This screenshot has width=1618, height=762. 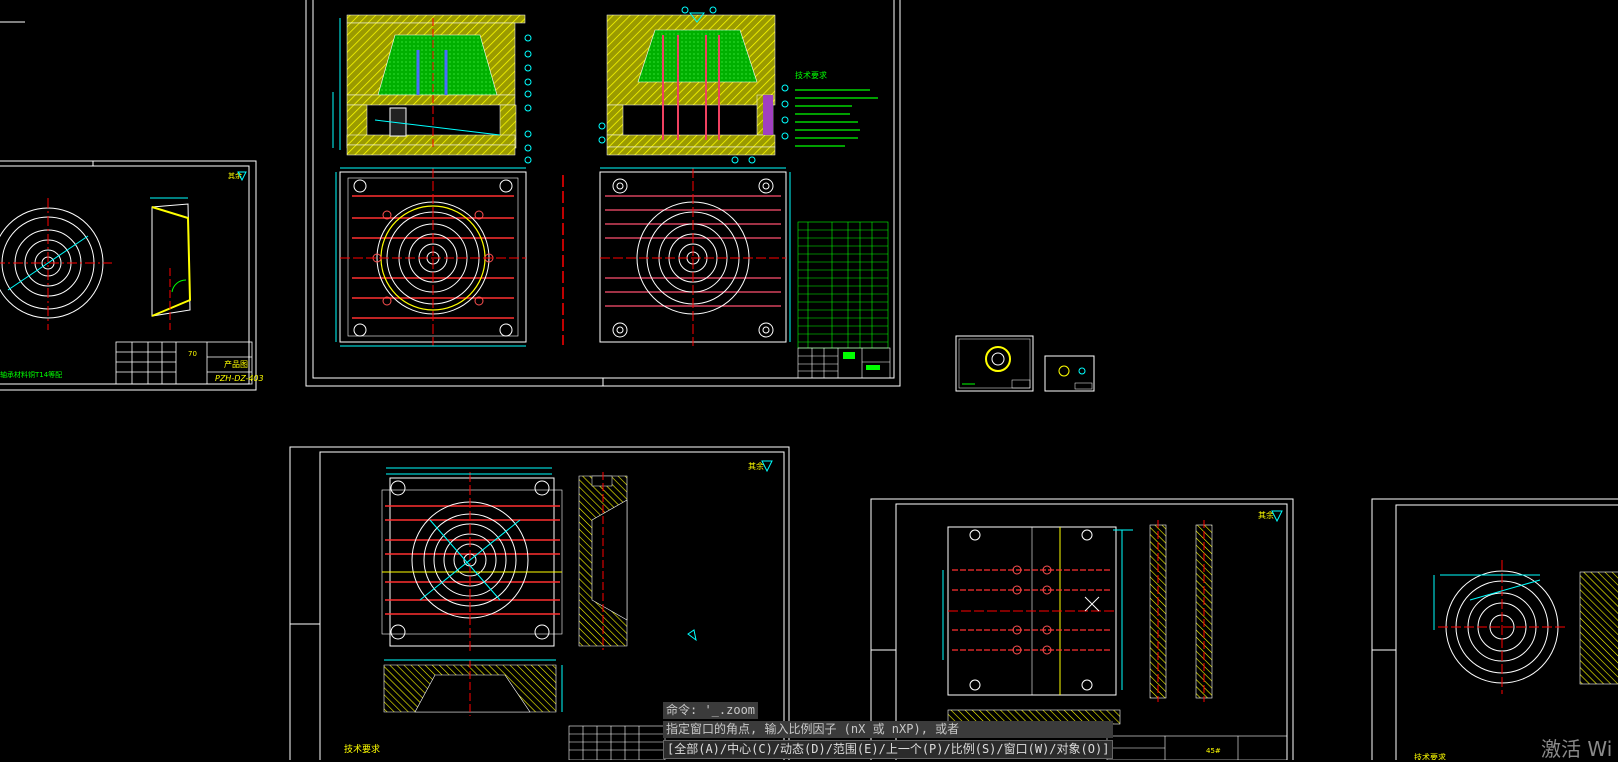 I want to click on command-history-line-1: 命令: '_.zoom, so click(x=711, y=710).